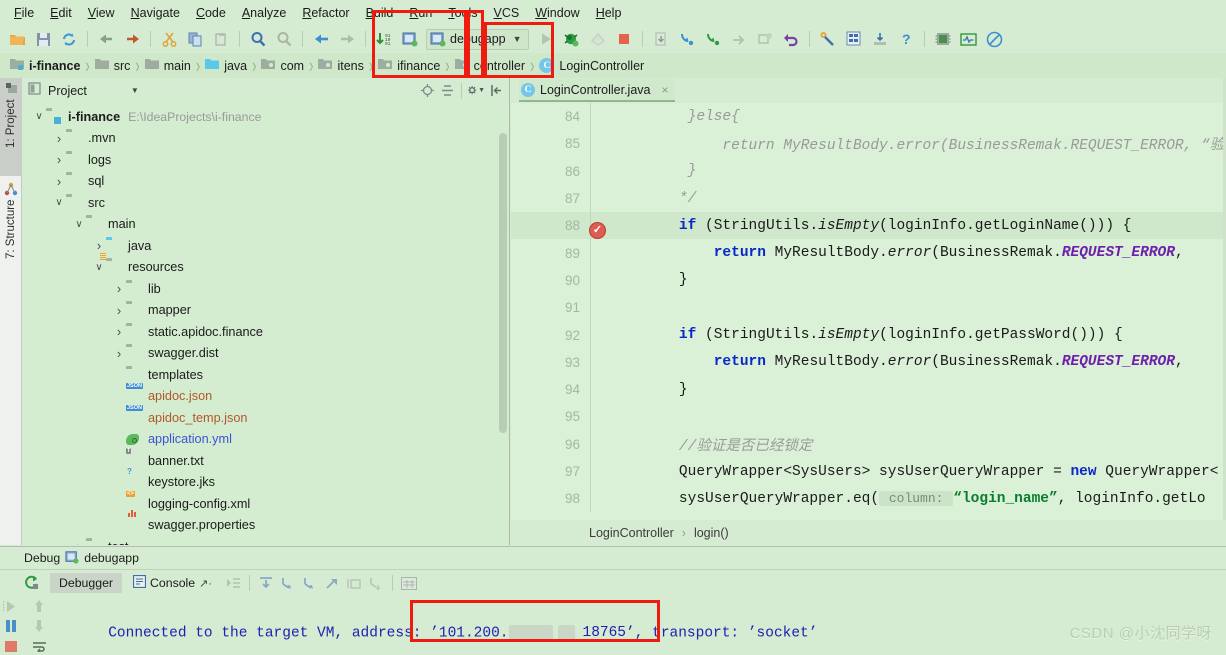  Describe the element at coordinates (265, 268) in the screenshot. I see `tree-node-resources: resources` at that location.